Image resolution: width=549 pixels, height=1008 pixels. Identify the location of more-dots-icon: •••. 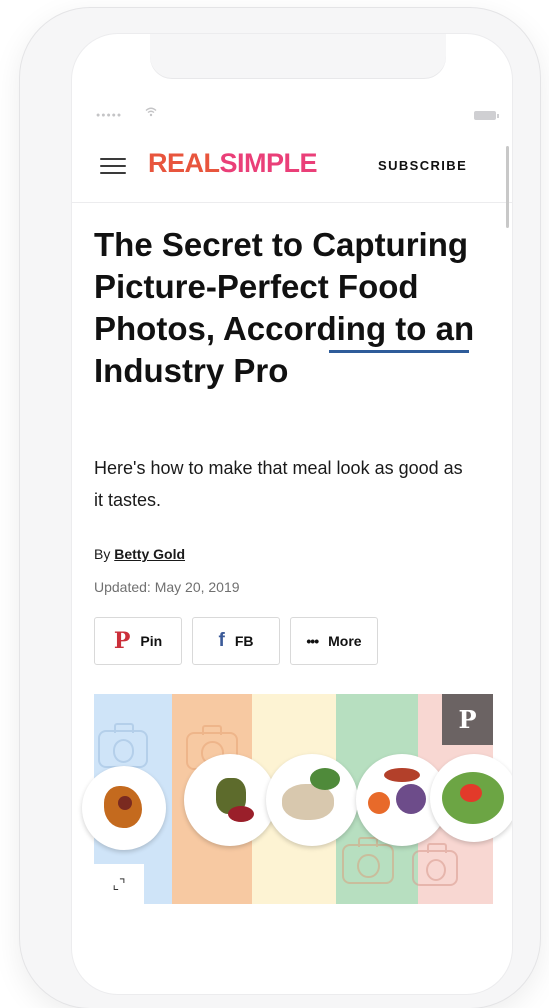
(312, 641).